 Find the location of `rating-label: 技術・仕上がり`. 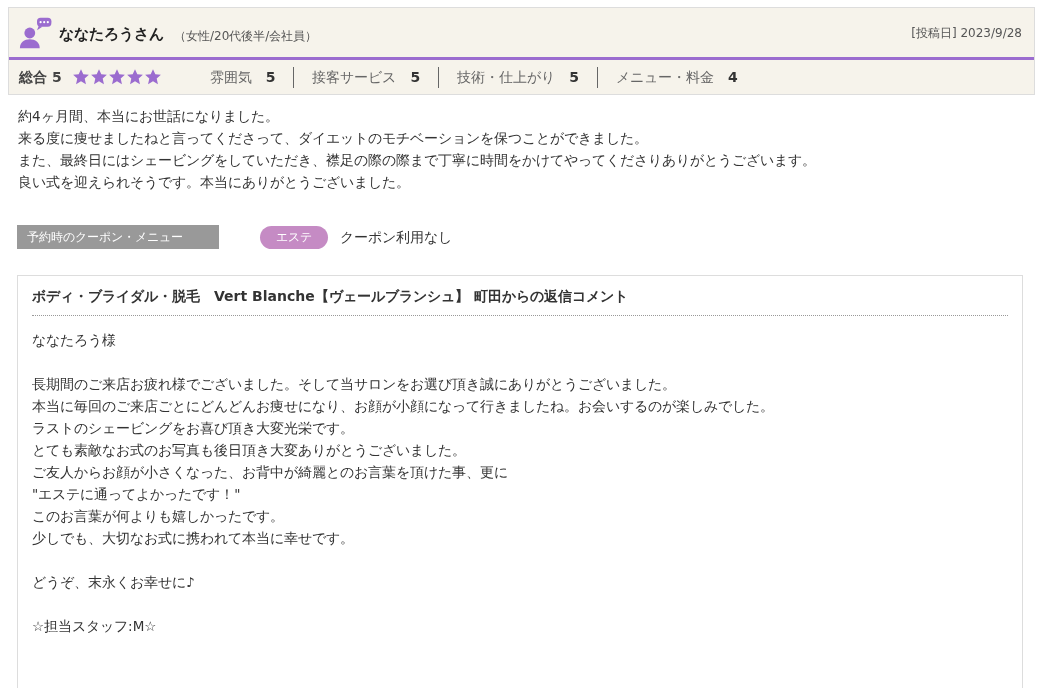

rating-label: 技術・仕上がり is located at coordinates (506, 77).